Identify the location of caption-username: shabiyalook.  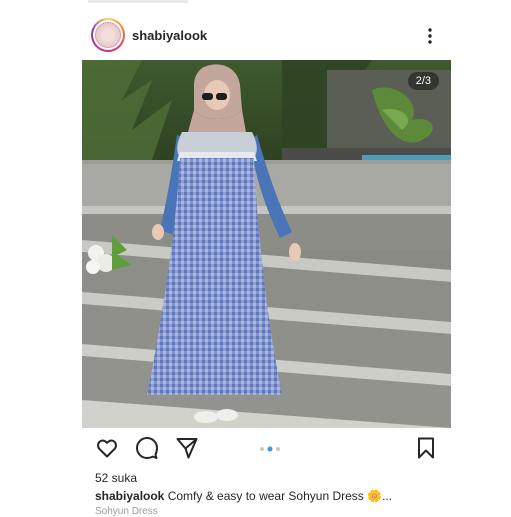
(129, 496).